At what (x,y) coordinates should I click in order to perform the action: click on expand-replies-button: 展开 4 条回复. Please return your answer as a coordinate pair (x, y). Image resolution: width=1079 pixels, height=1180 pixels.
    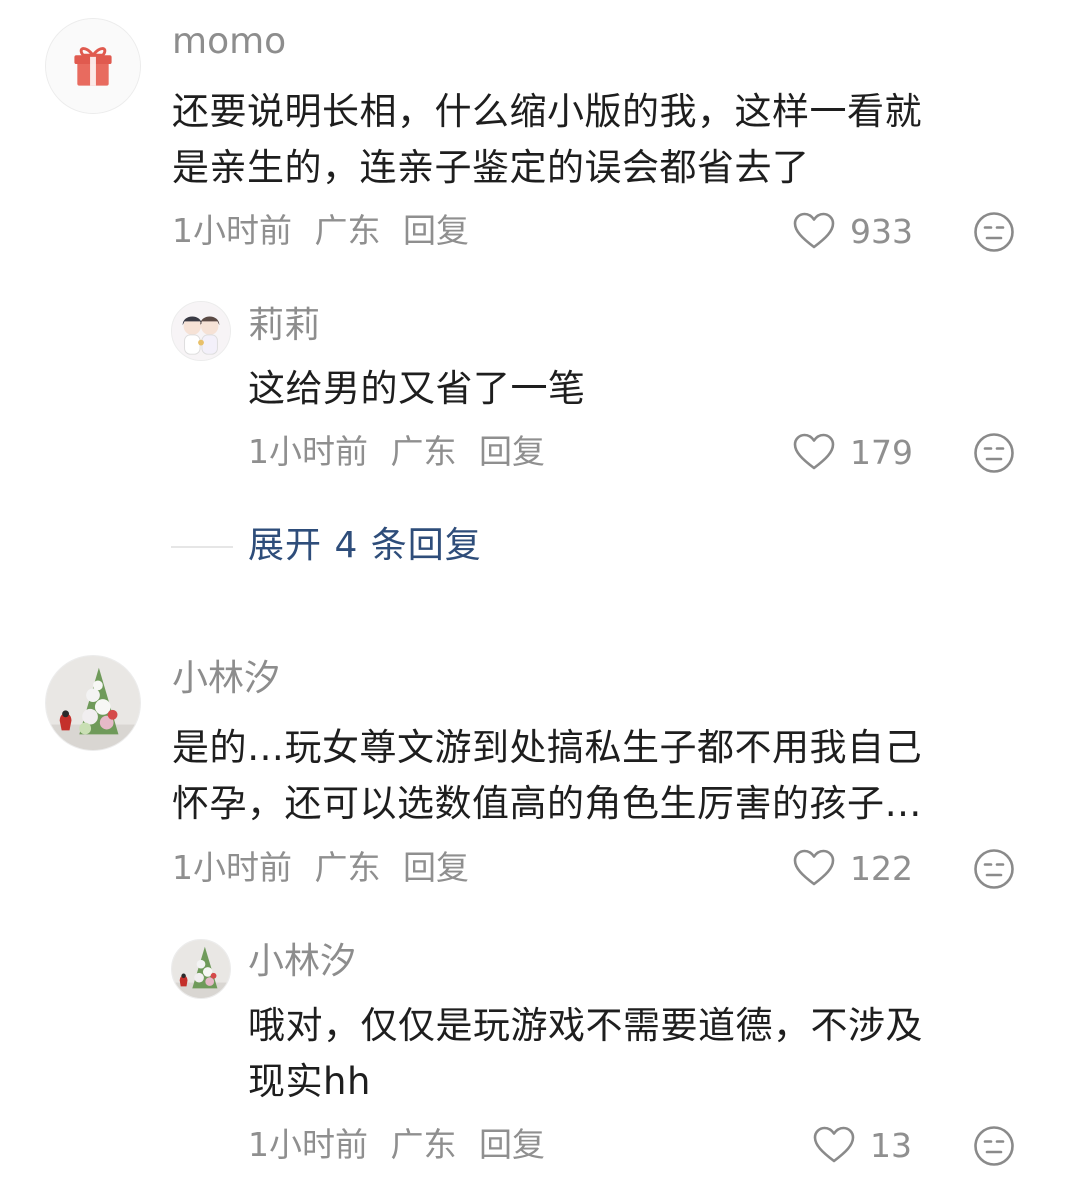
    Looking at the image, I should click on (365, 546).